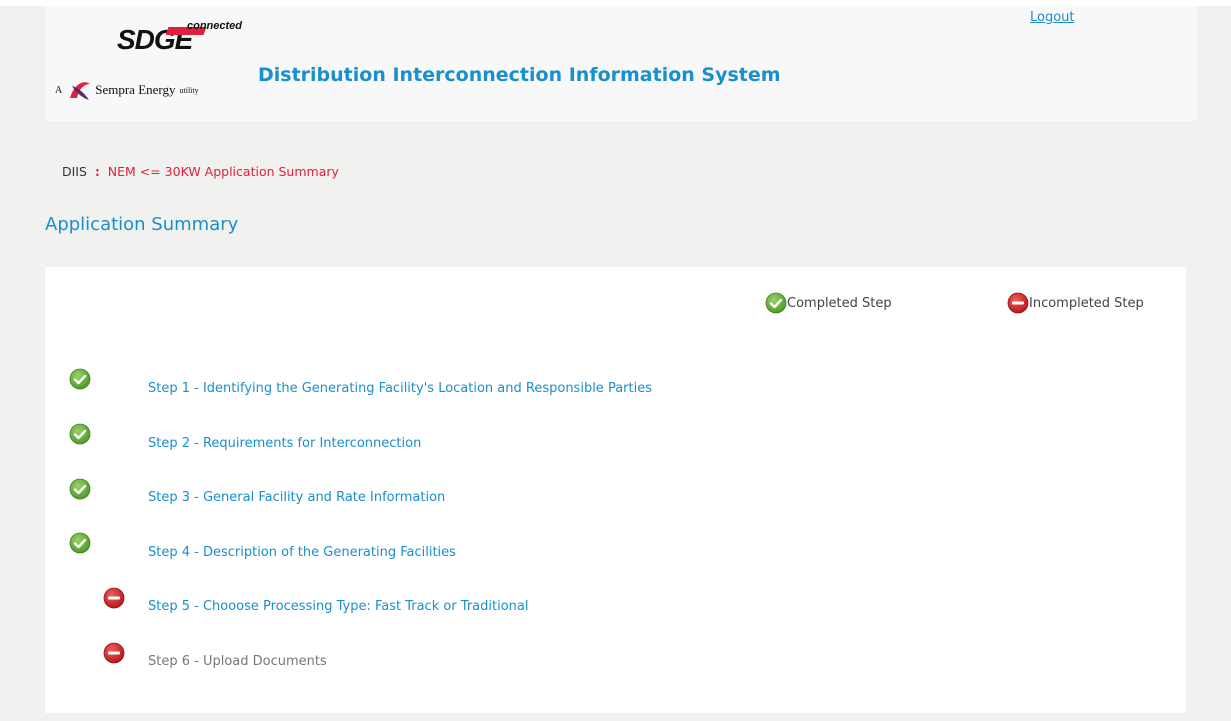 The width and height of the screenshot is (1231, 721). What do you see at coordinates (127, 90) in the screenshot?
I see `sempra-logo: A Sempra Energy utility` at bounding box center [127, 90].